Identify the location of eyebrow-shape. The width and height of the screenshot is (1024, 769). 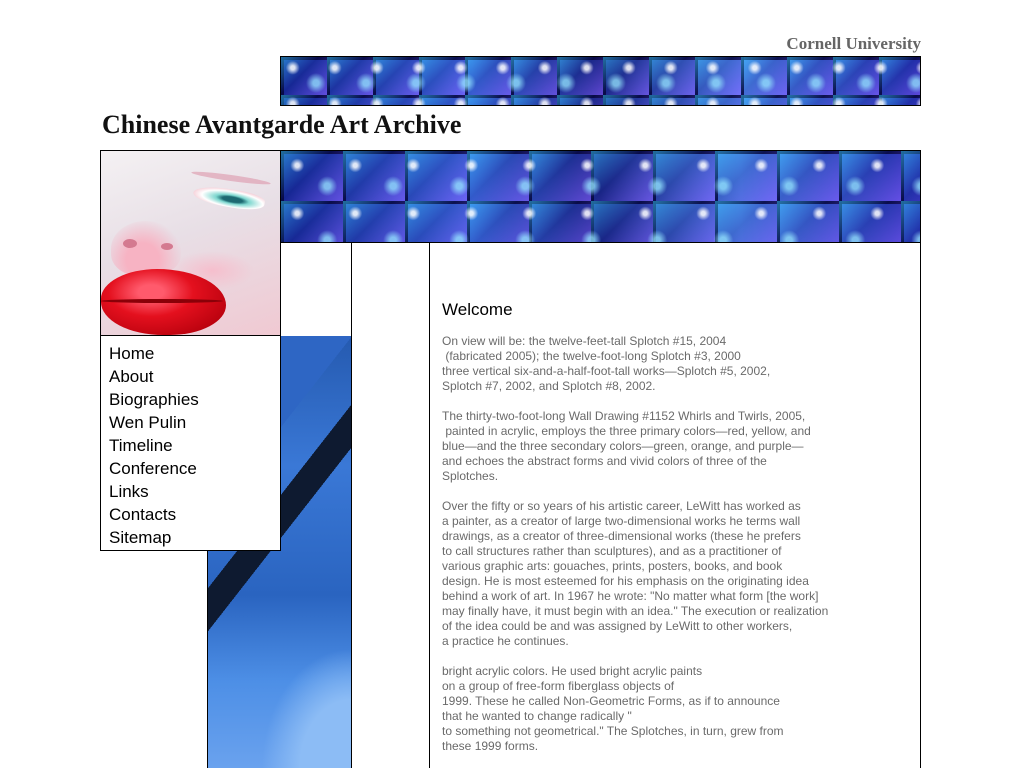
(231, 178).